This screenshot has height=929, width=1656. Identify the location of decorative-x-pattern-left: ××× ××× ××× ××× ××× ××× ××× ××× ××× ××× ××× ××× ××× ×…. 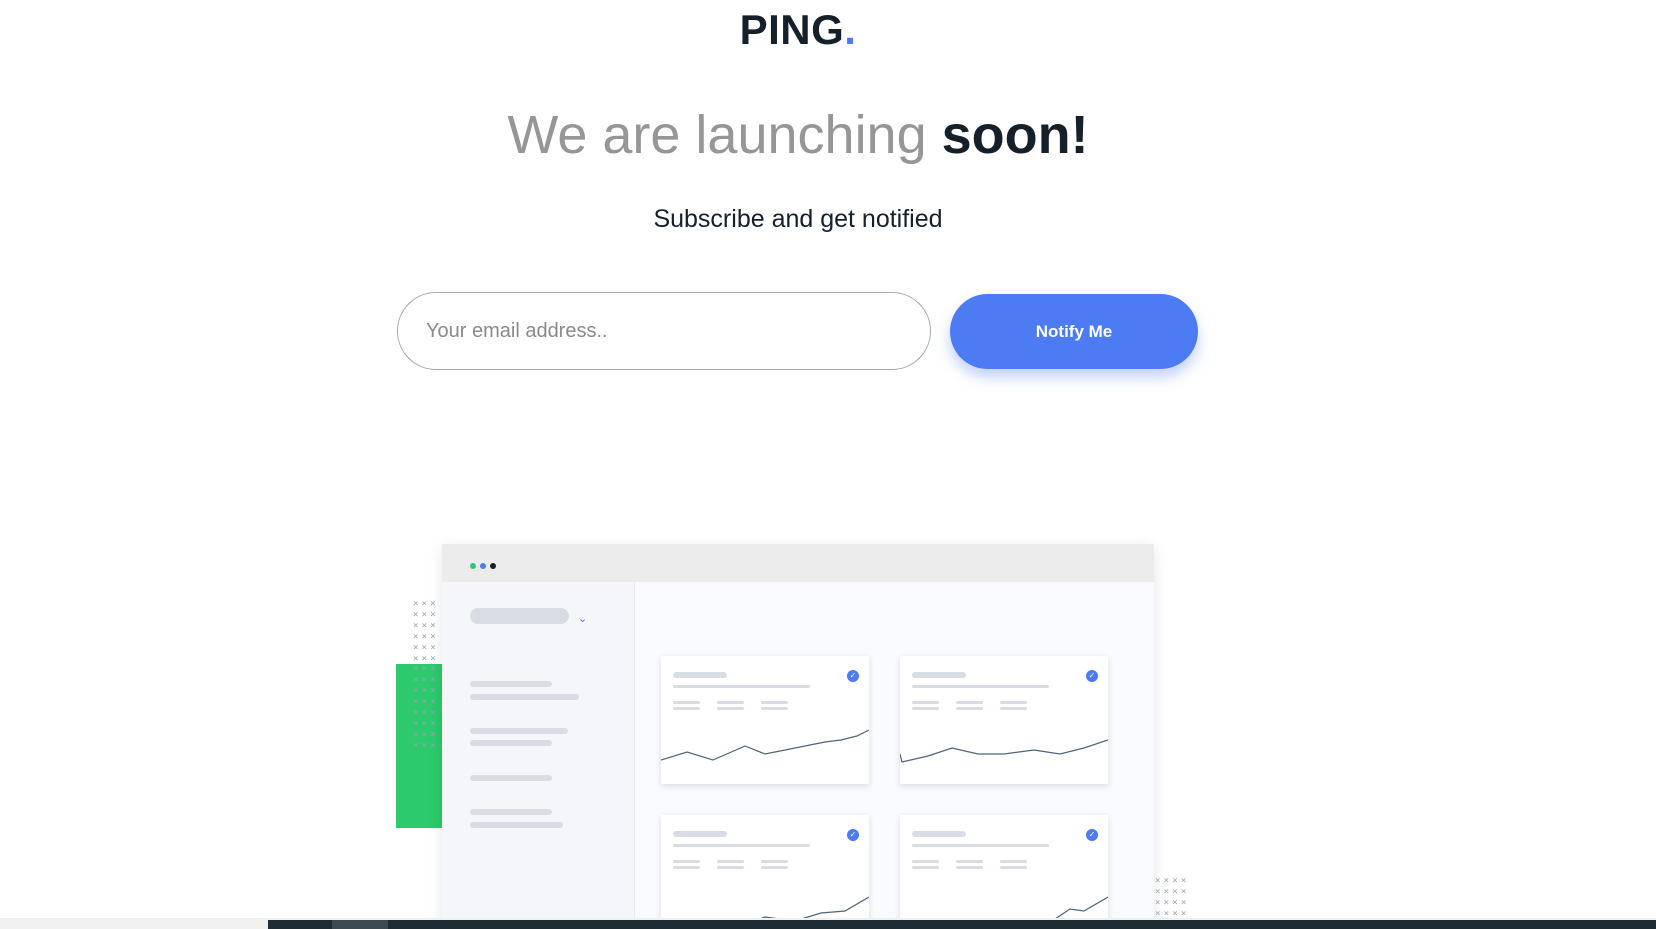
(426, 675).